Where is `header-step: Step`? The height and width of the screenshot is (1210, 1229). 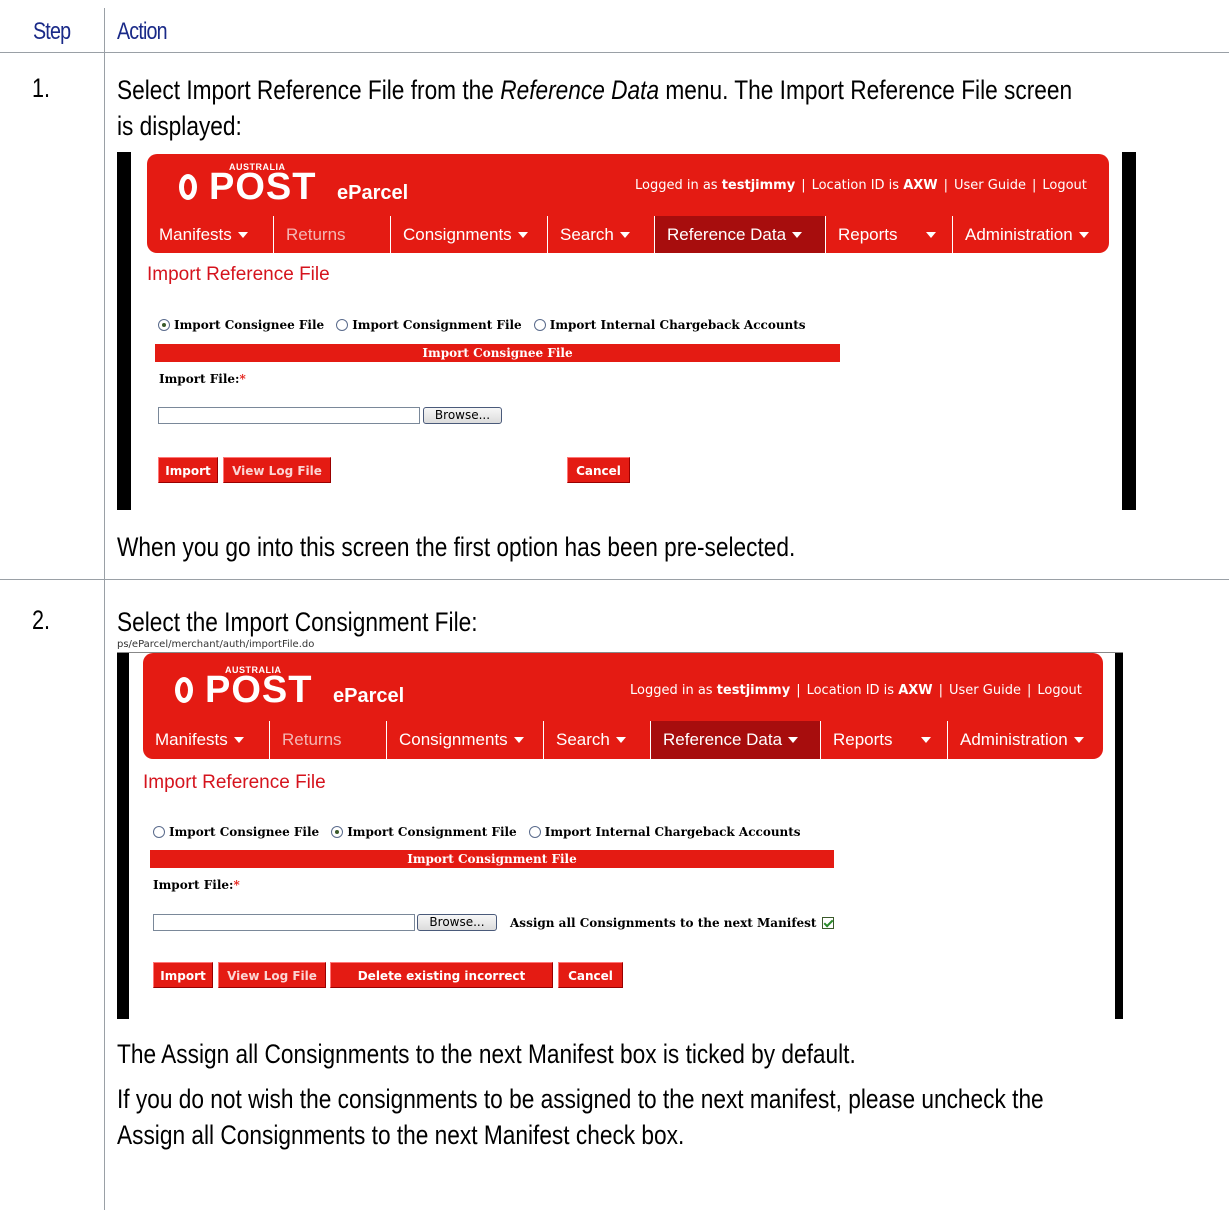 header-step: Step is located at coordinates (52, 31).